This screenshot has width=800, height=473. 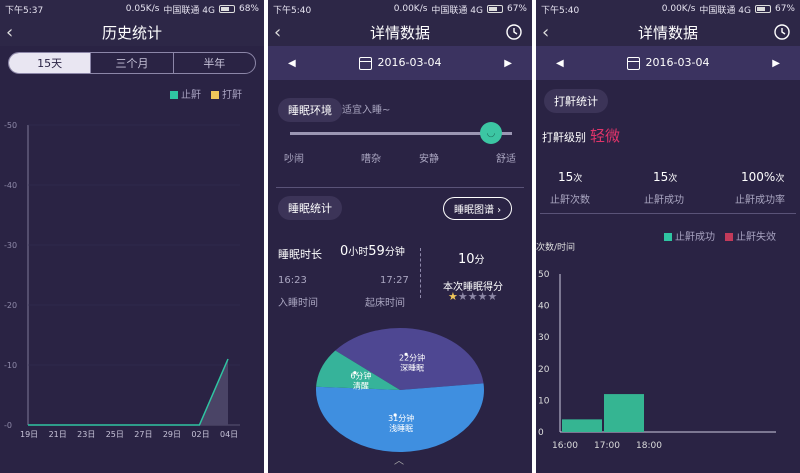 I want to click on y-tick-label: 0, so click(x=541, y=433).